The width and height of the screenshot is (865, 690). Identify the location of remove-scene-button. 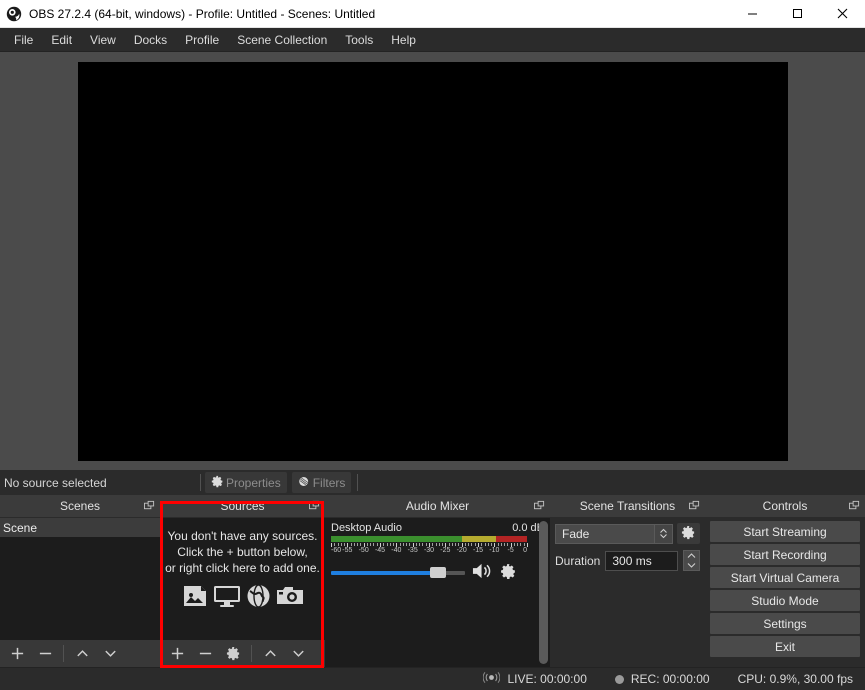
(45, 653).